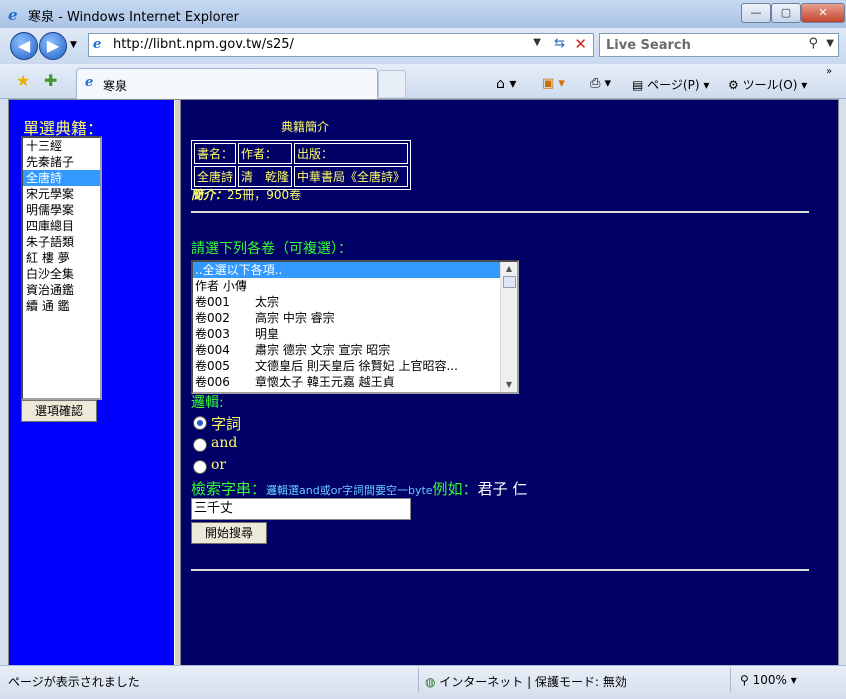 This screenshot has height=699, width=846. What do you see at coordinates (61, 210) in the screenshot?
I see `book-option: 明儒學案` at bounding box center [61, 210].